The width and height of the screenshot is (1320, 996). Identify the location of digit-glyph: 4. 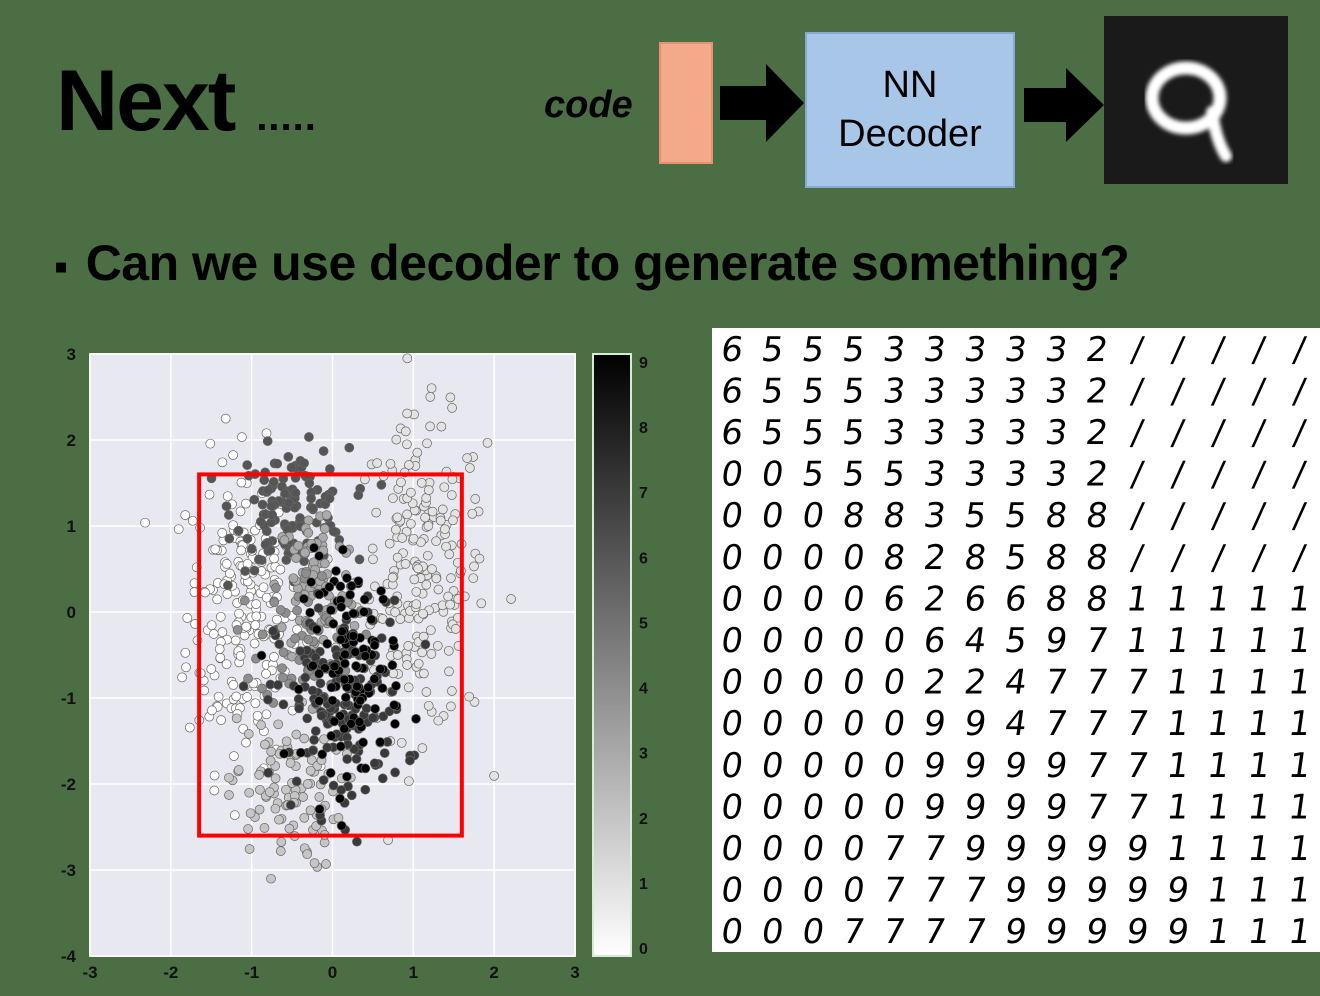
(1015, 683).